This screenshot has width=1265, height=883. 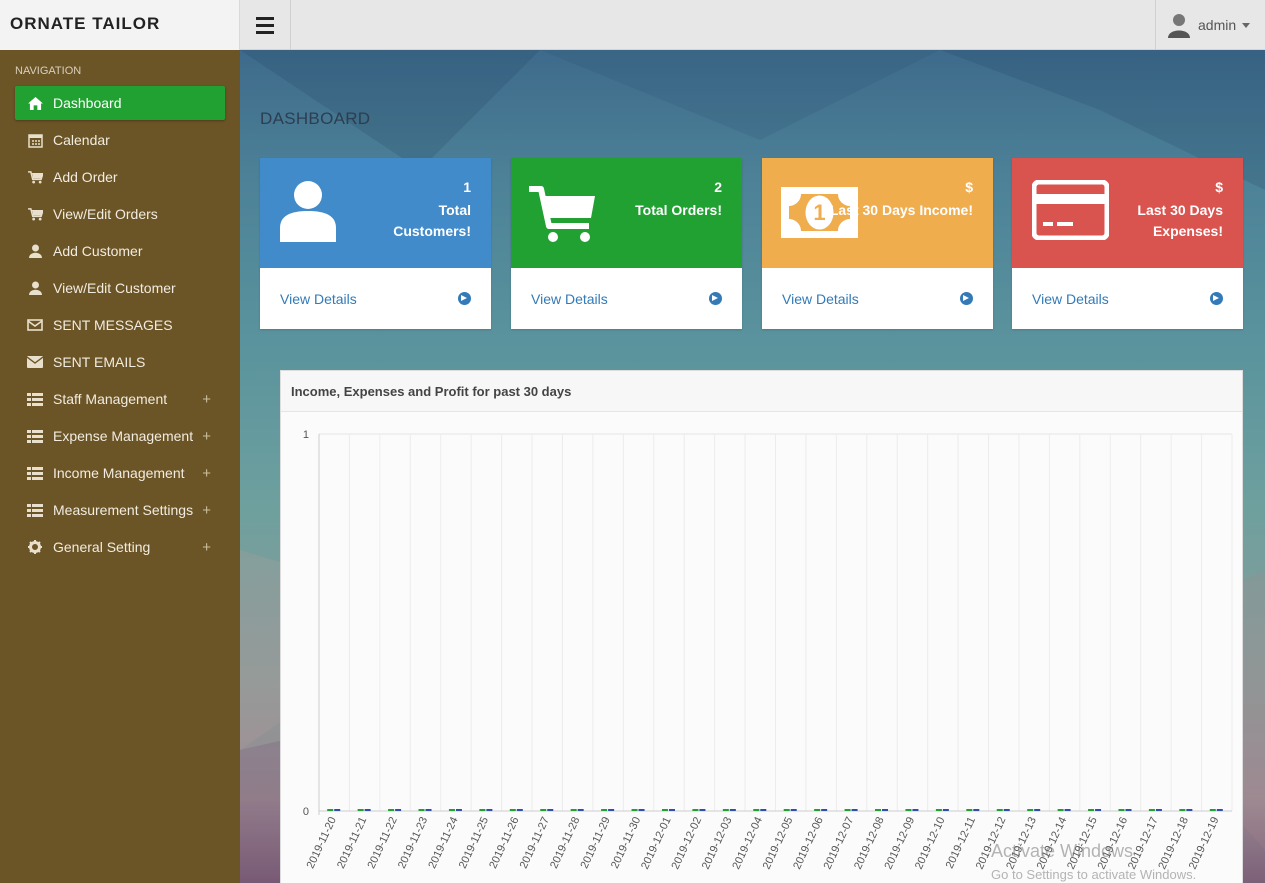 I want to click on sidebar-item-measurement-settings: Measurement Settings +, so click(x=120, y=510).